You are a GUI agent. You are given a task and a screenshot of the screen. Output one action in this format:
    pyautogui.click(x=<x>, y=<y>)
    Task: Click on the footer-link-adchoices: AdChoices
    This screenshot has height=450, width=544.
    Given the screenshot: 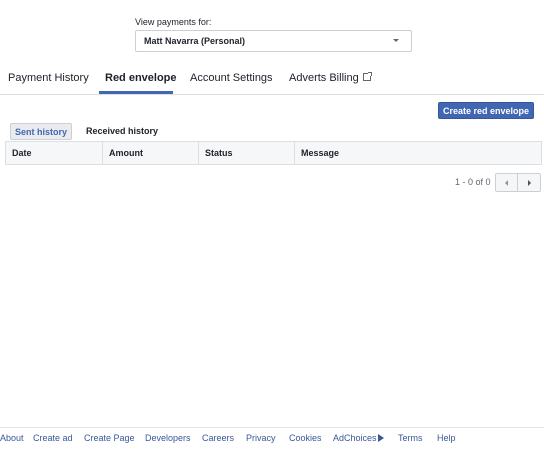 What is the action you would take?
    pyautogui.click(x=358, y=438)
    